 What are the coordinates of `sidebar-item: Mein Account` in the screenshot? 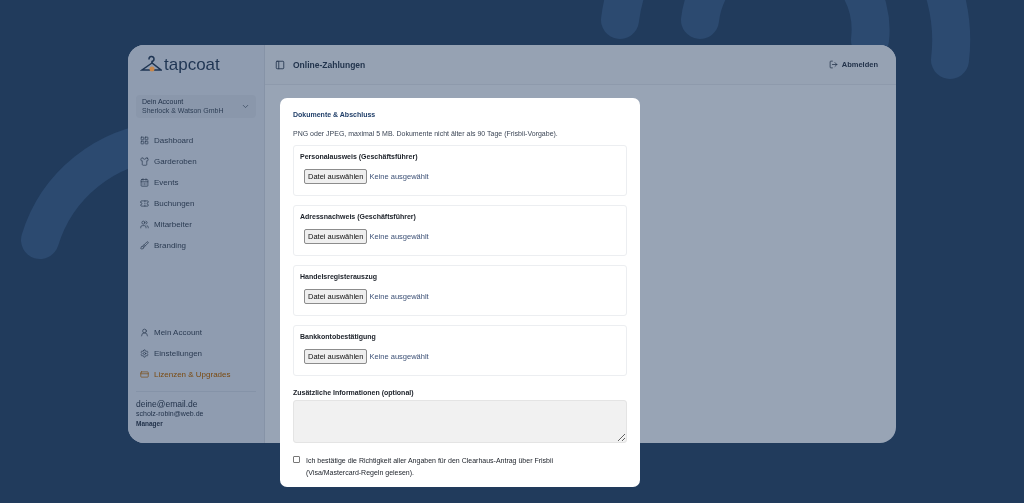 It's located at (196, 332).